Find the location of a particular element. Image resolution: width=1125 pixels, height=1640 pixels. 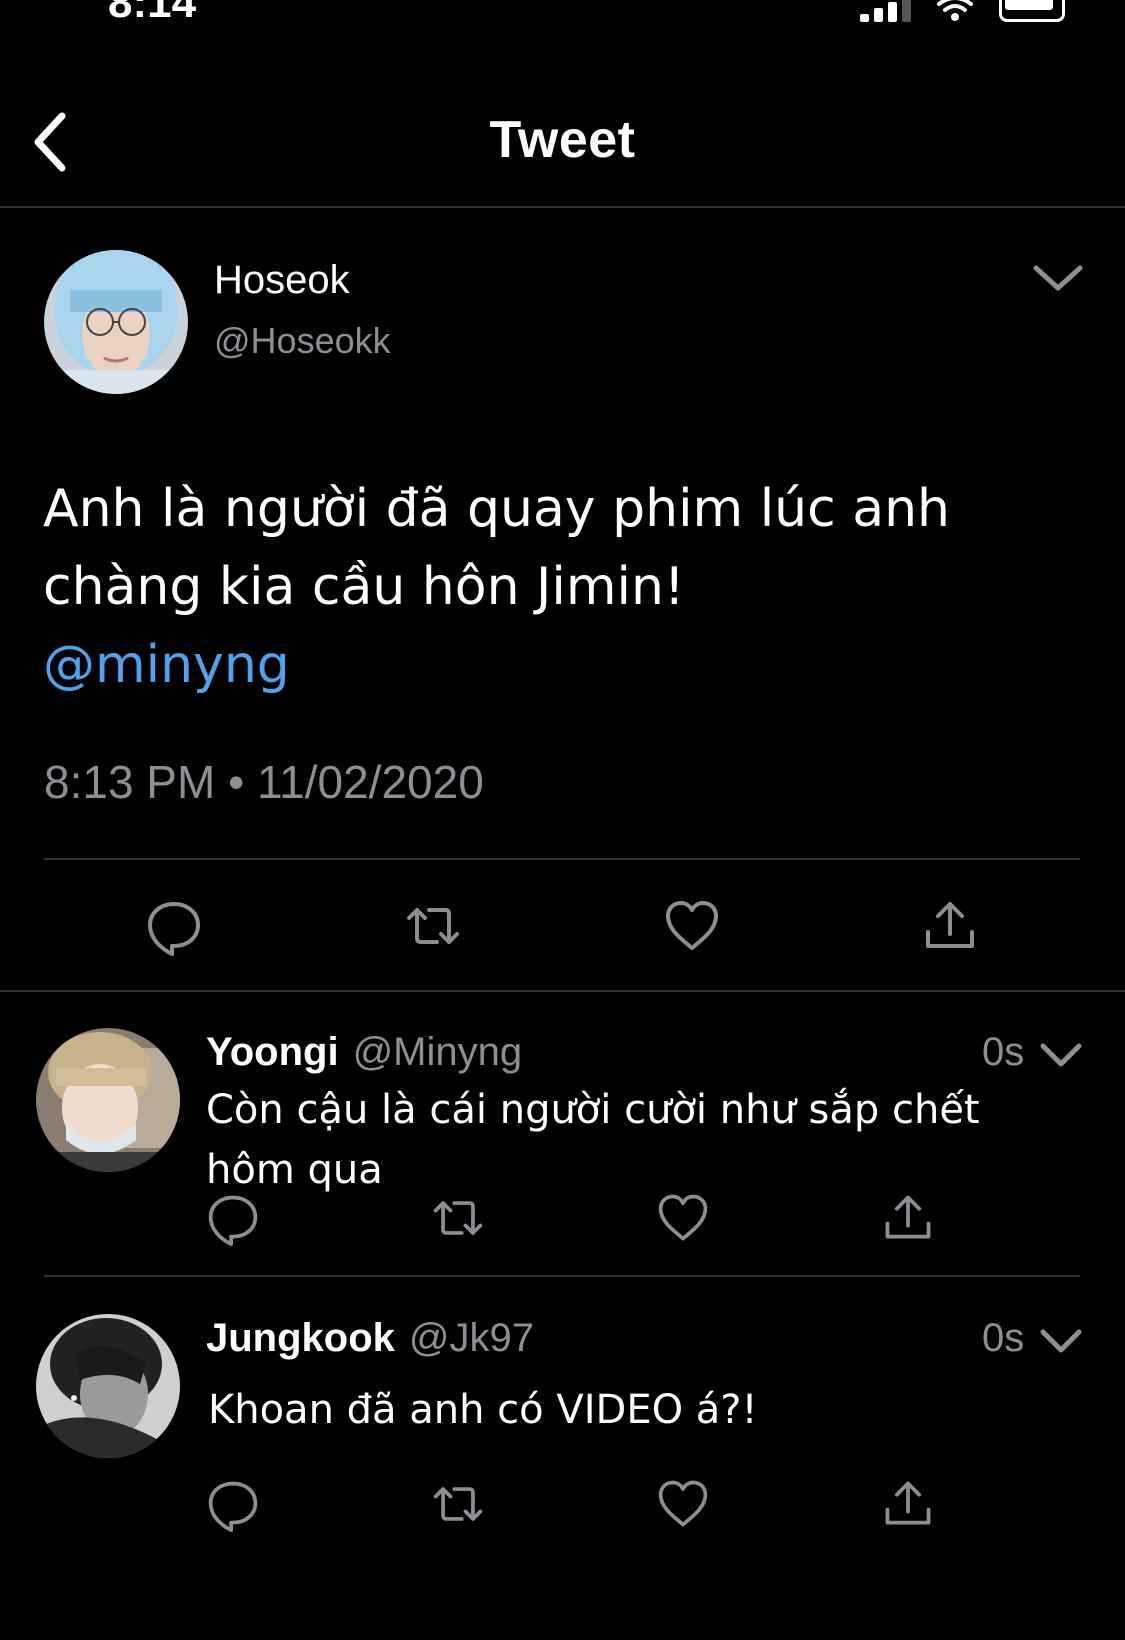

author-name: Hoseok is located at coordinates (282, 280).